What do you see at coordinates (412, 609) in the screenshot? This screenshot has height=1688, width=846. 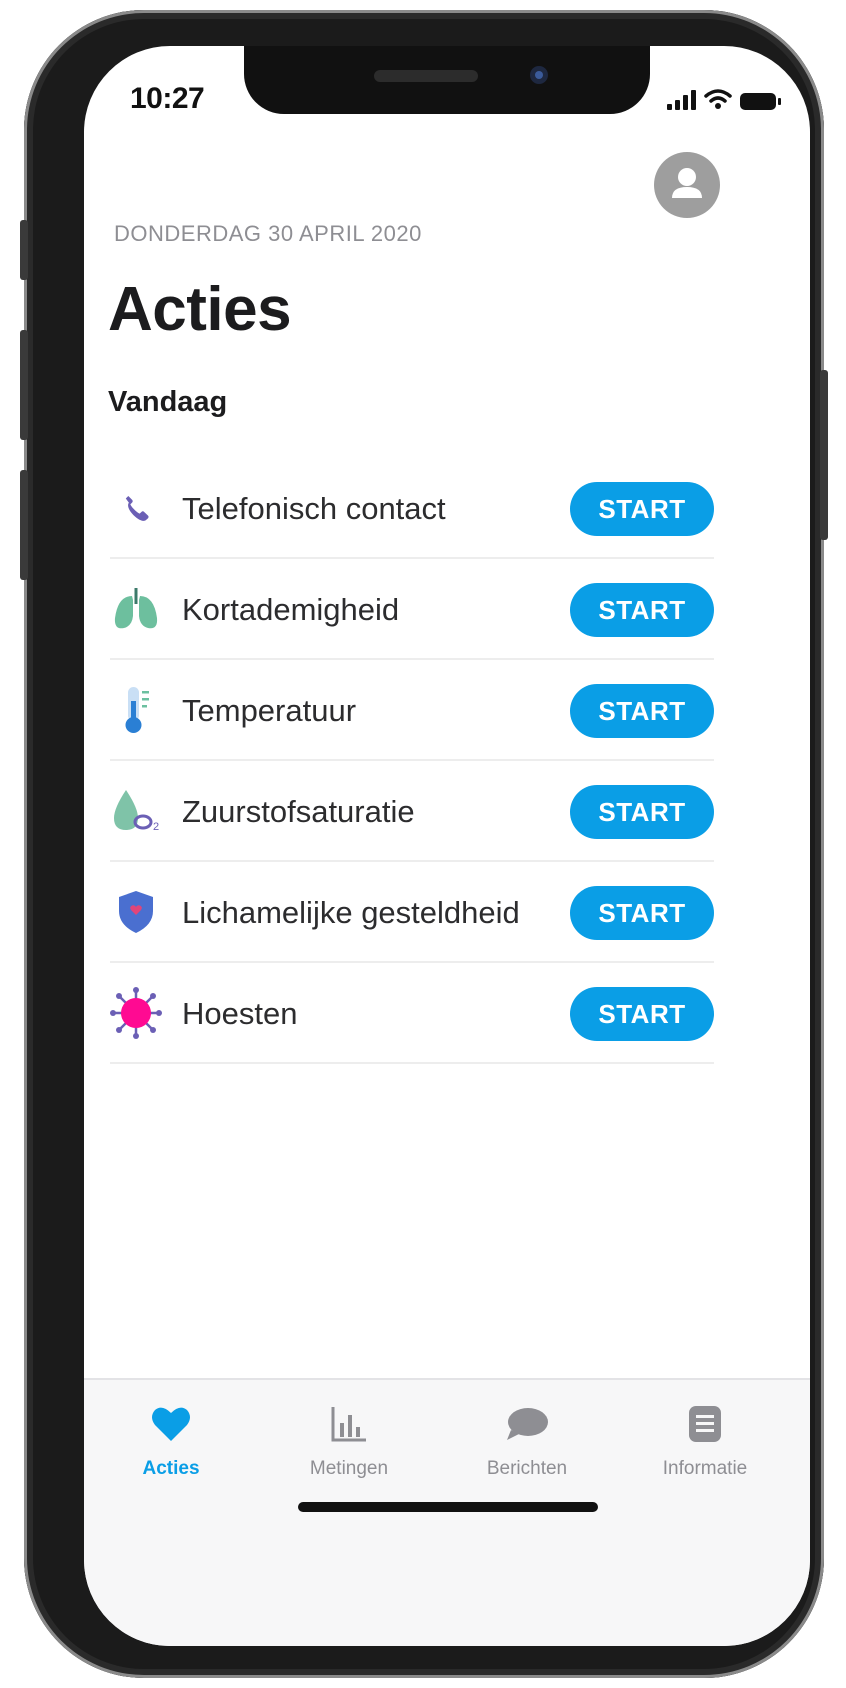 I see `action-row-kortademigheid: Kortademigheid START` at bounding box center [412, 609].